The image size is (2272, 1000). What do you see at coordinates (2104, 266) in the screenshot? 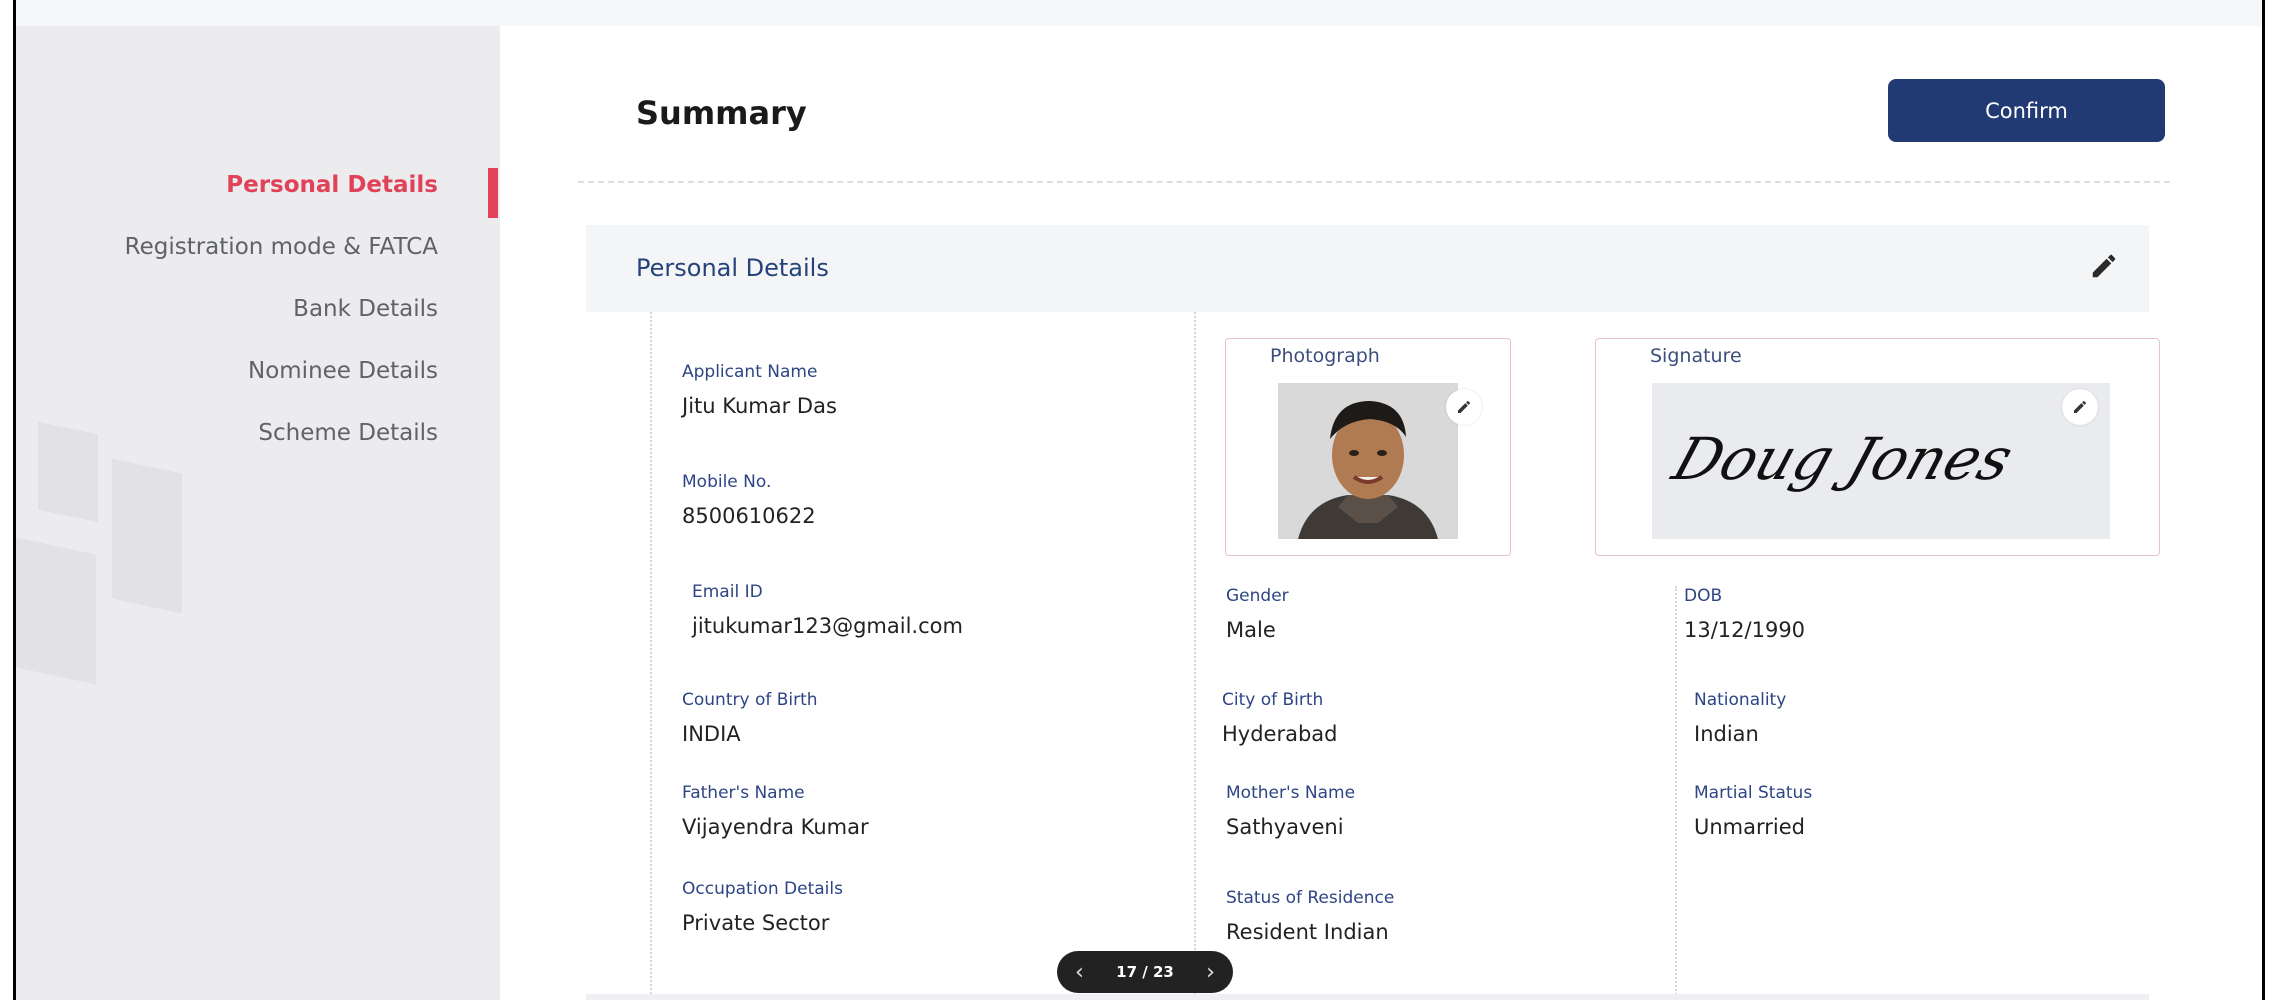
I see `edit-pencil-icon` at bounding box center [2104, 266].